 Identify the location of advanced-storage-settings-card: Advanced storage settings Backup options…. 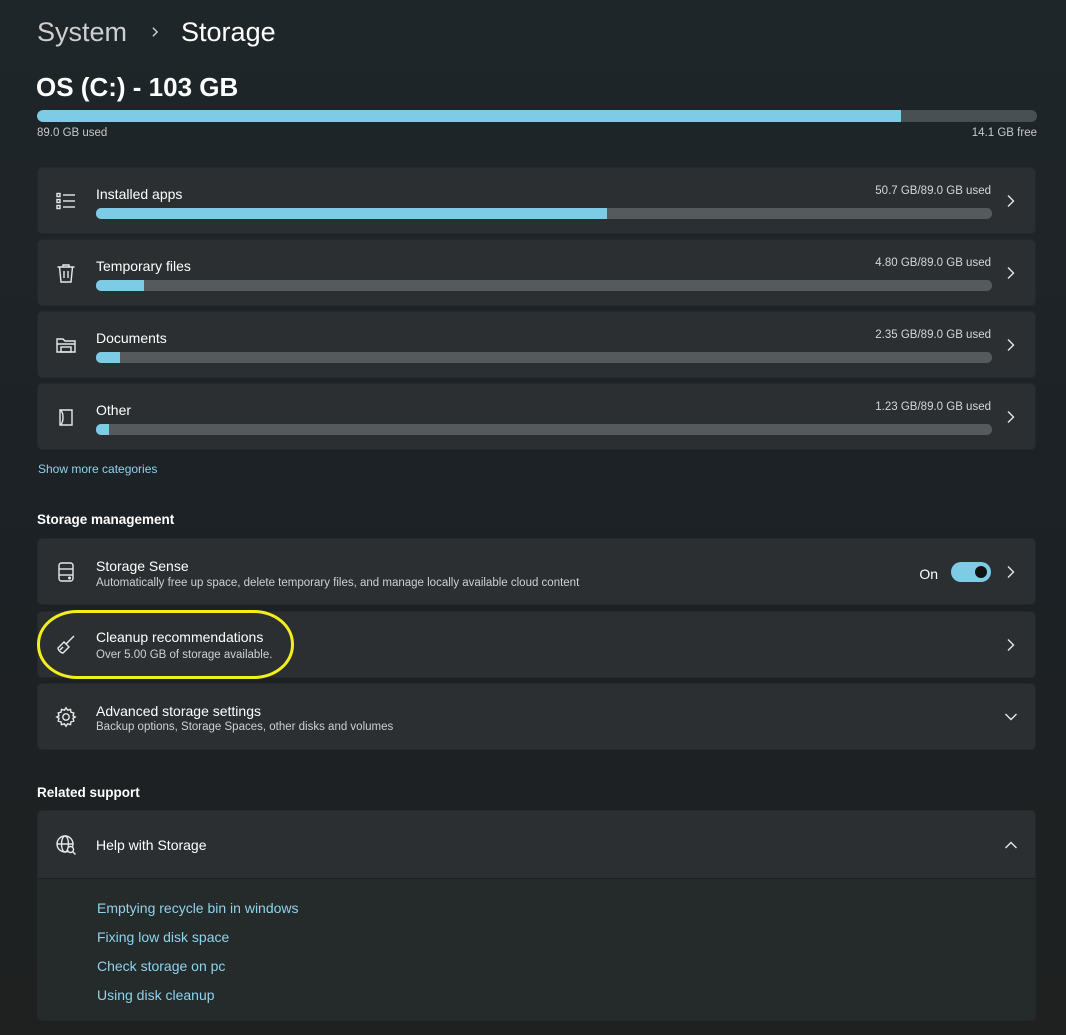
(536, 716).